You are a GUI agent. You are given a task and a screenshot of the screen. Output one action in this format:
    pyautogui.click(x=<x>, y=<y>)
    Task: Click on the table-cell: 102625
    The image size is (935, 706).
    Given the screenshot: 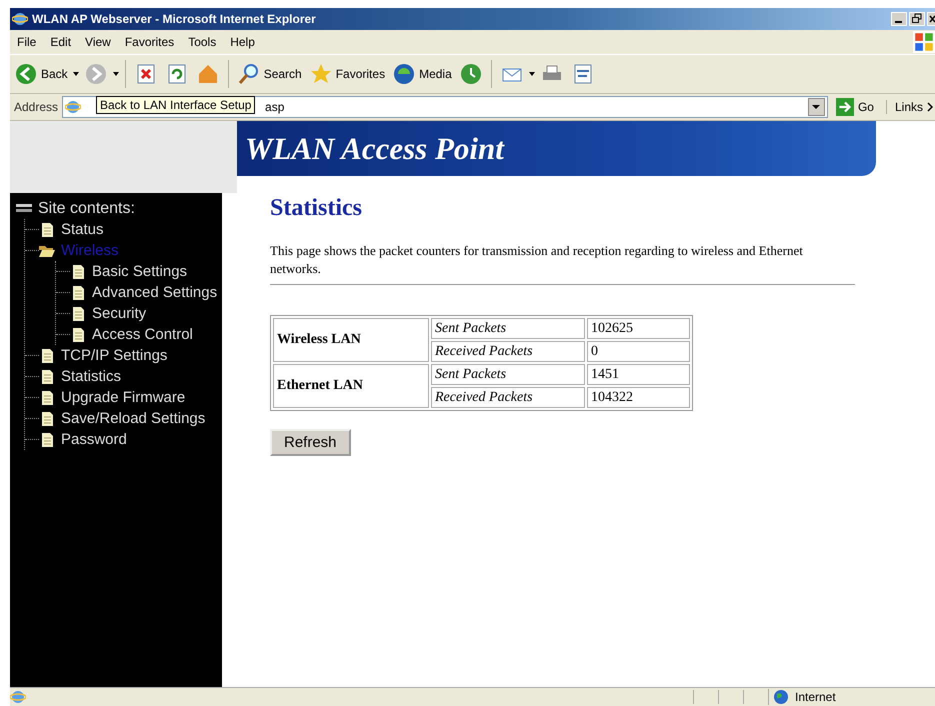 What is the action you would take?
    pyautogui.click(x=638, y=328)
    